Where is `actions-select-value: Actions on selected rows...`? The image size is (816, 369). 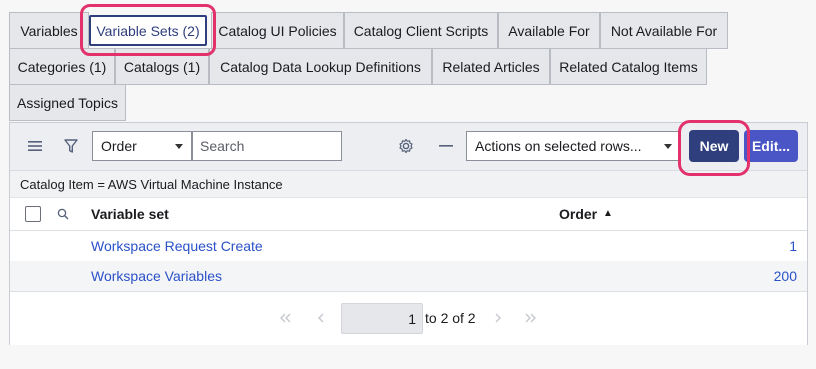
actions-select-value: Actions on selected rows... is located at coordinates (558, 146).